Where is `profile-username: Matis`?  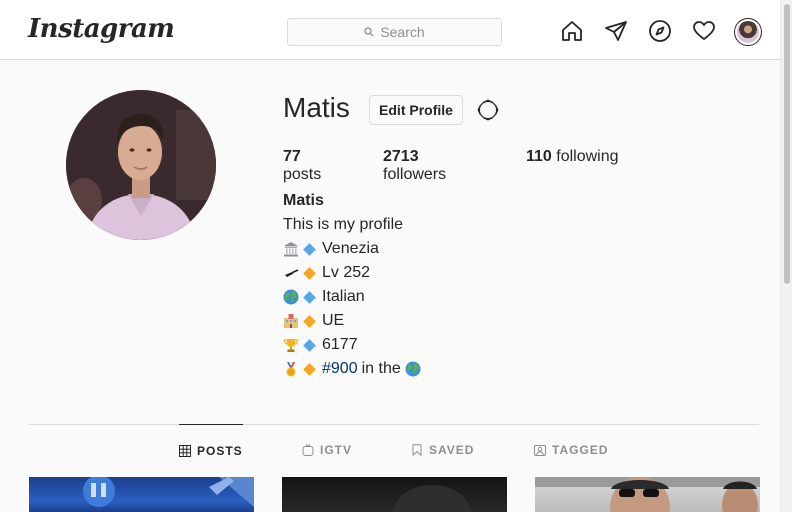 profile-username: Matis is located at coordinates (316, 107).